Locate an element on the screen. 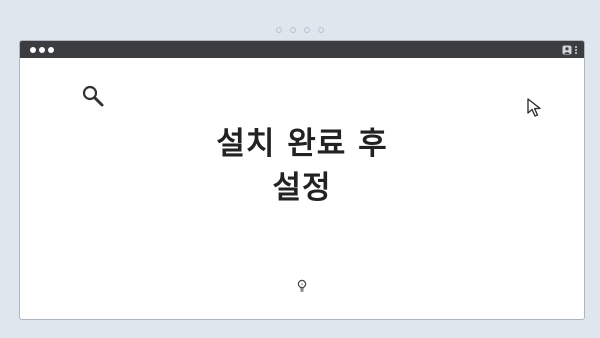  title-line-2: 설정 is located at coordinates (302, 188).